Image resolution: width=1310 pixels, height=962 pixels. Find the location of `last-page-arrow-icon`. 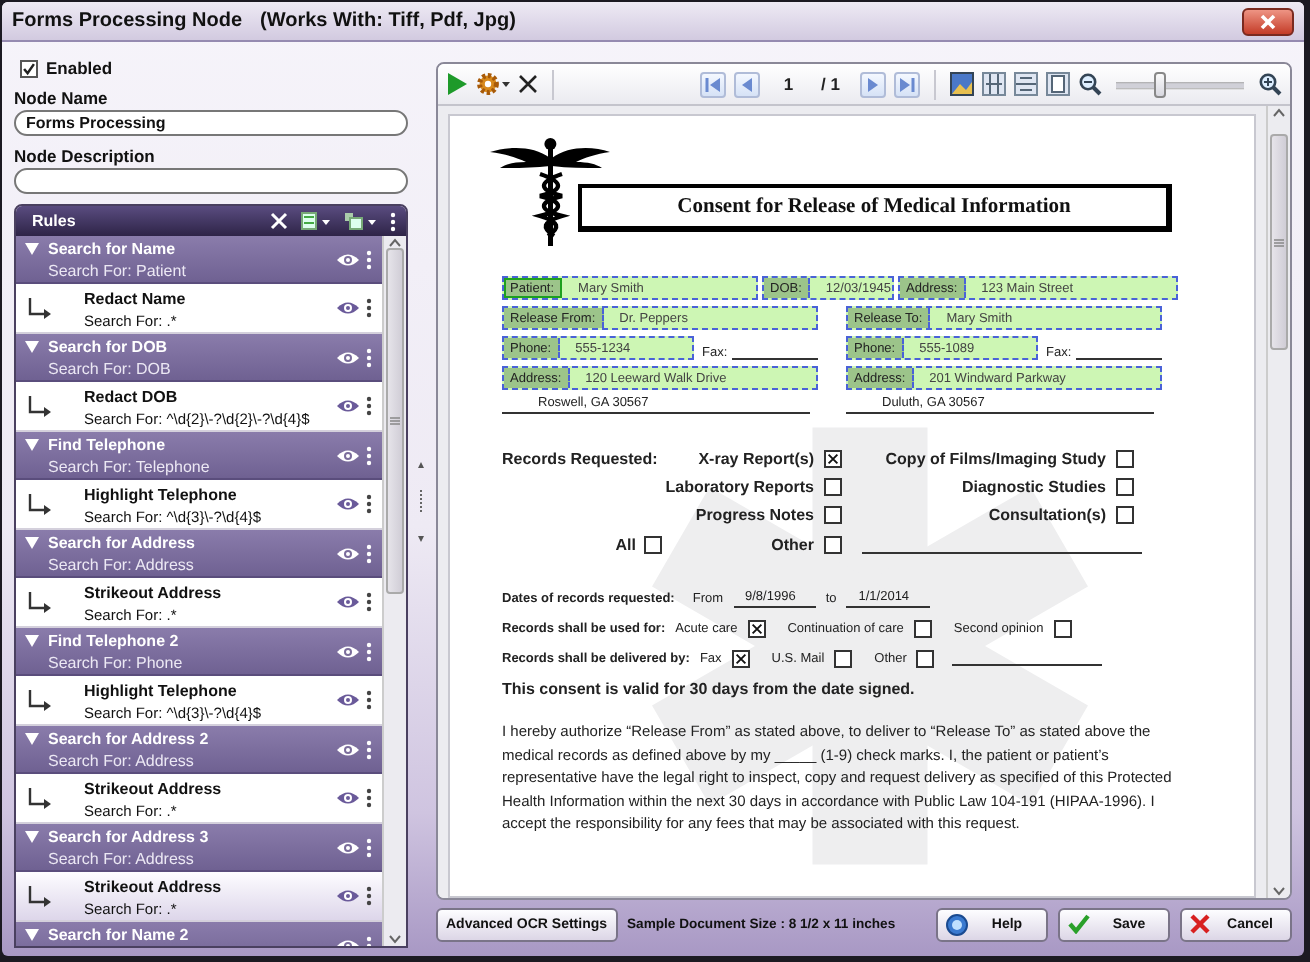

last-page-arrow-icon is located at coordinates (907, 84).